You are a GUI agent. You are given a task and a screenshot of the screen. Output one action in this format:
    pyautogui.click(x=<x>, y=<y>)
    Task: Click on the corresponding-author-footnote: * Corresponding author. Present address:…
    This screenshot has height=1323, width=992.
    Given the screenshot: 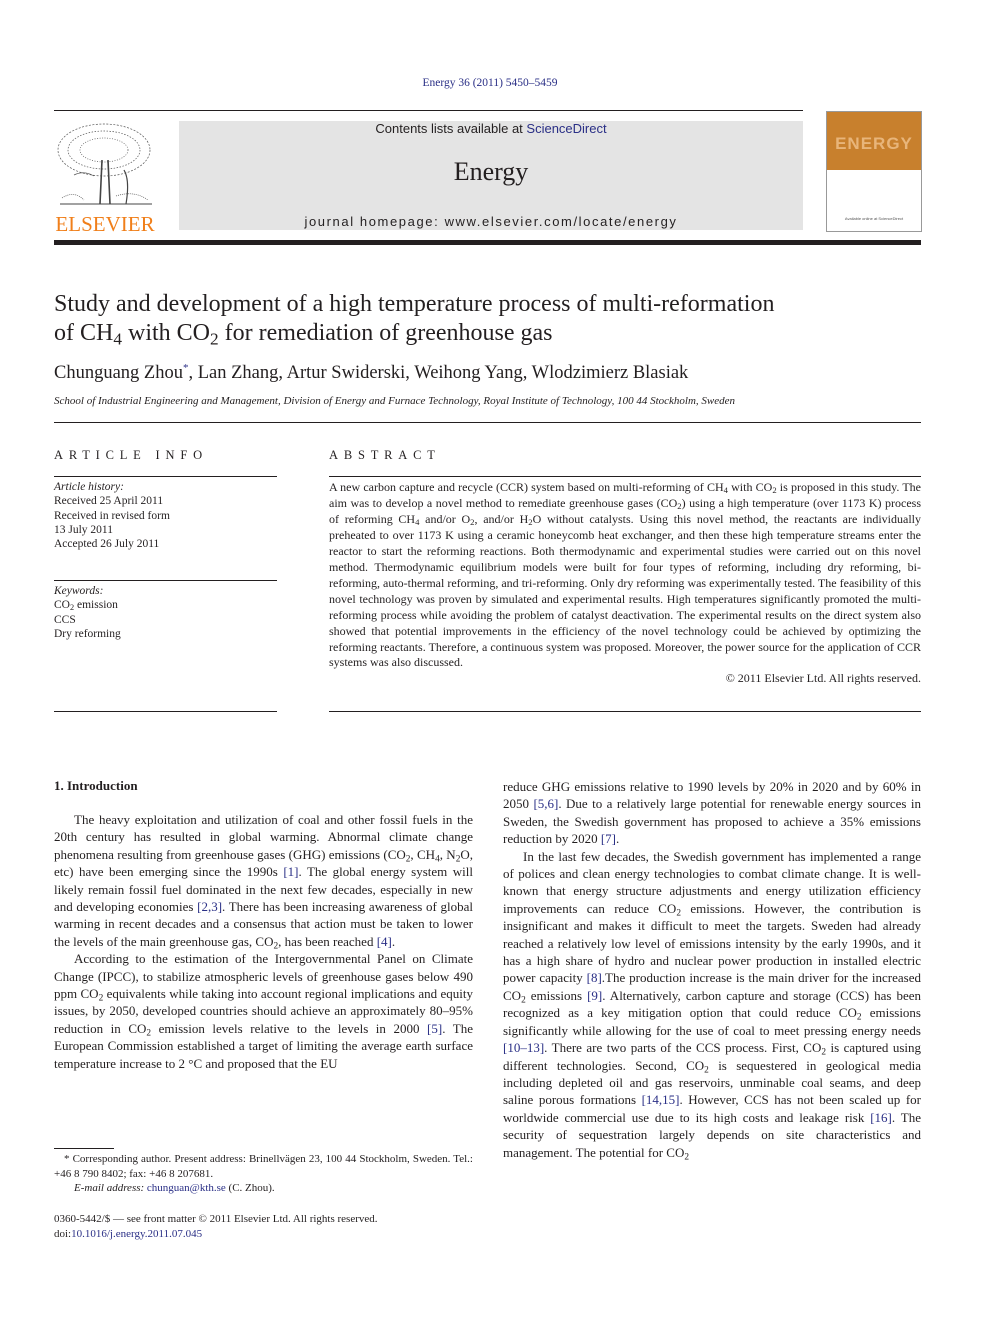 What is the action you would take?
    pyautogui.click(x=263, y=1174)
    